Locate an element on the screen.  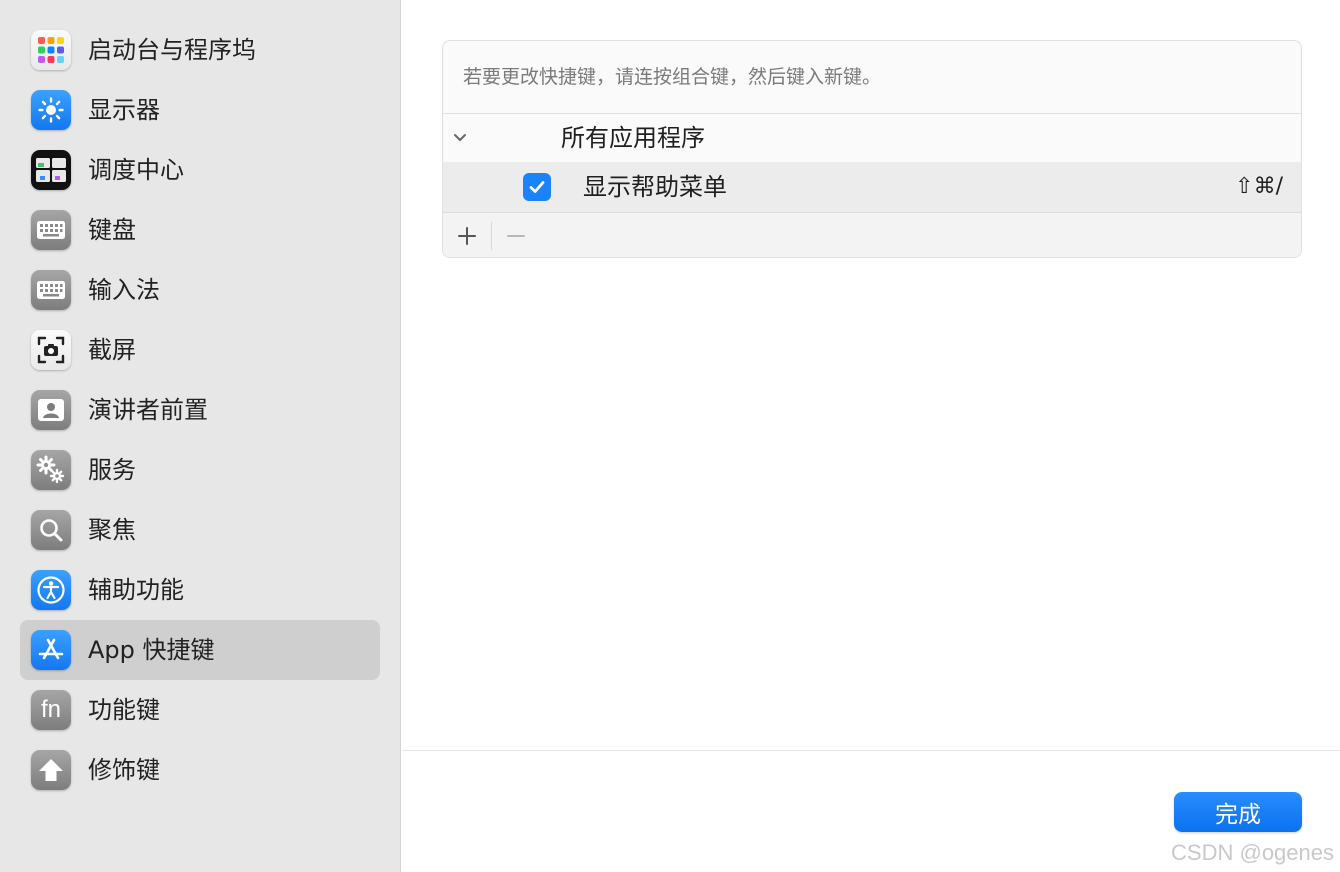
sidebar-item-launchpad-dock: 启动台与程序坞 is located at coordinates (200, 50).